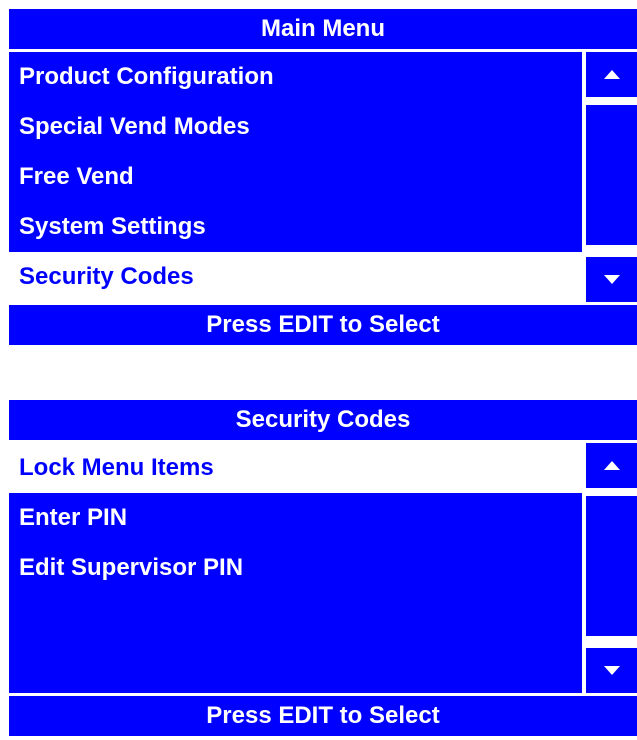  What do you see at coordinates (323, 325) in the screenshot?
I see `main-menu-footer: Press EDIT to Select` at bounding box center [323, 325].